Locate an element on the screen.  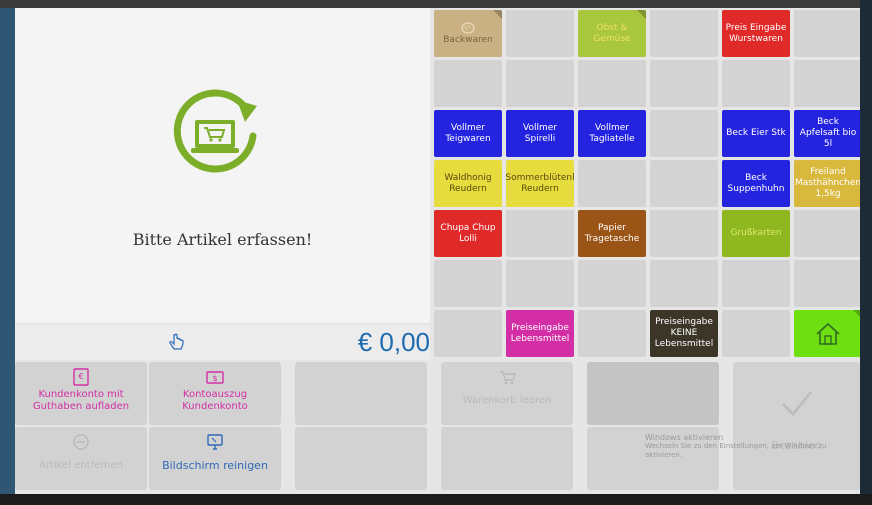
screen-bezel-bottom is located at coordinates (436, 499).